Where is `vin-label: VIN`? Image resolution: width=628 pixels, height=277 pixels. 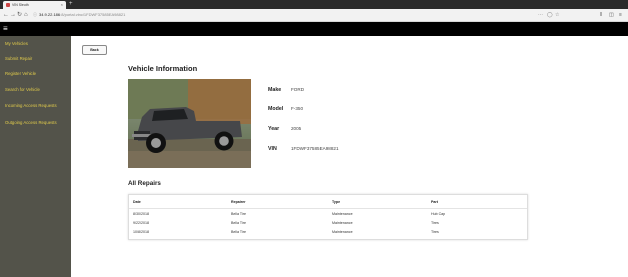 vin-label: VIN is located at coordinates (272, 149).